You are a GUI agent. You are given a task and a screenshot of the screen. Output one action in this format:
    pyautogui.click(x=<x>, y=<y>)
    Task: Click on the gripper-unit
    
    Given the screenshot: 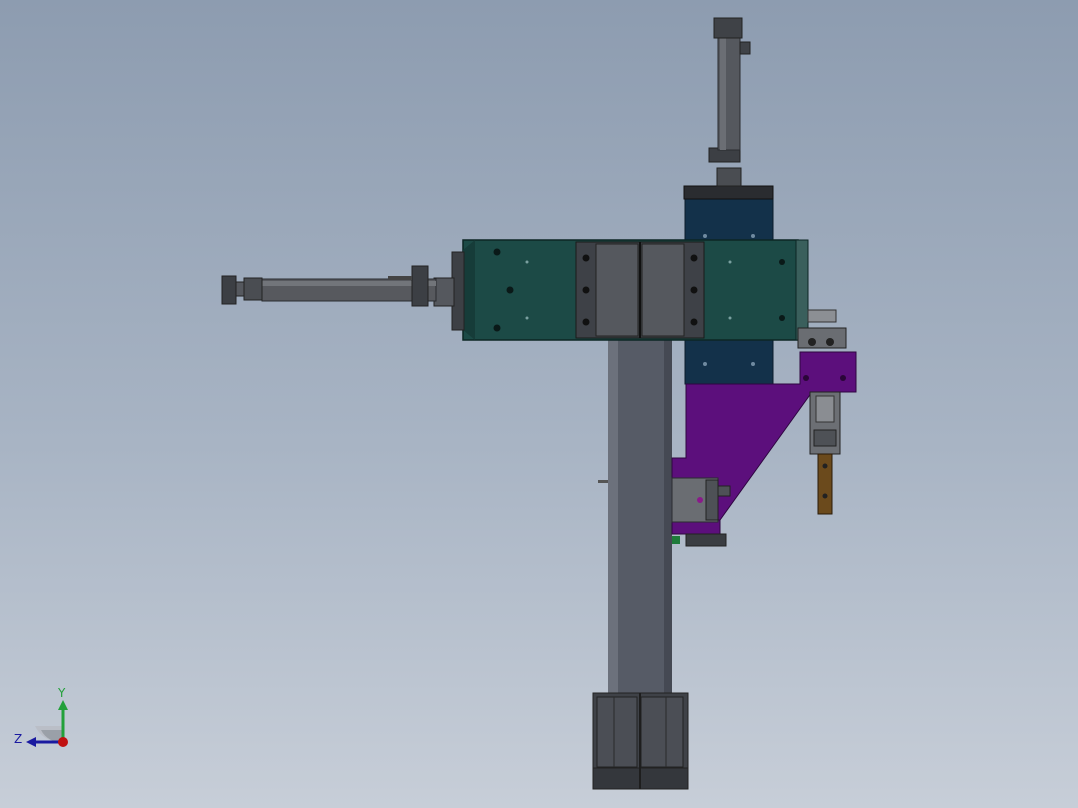 What is the action you would take?
    pyautogui.click(x=825, y=453)
    